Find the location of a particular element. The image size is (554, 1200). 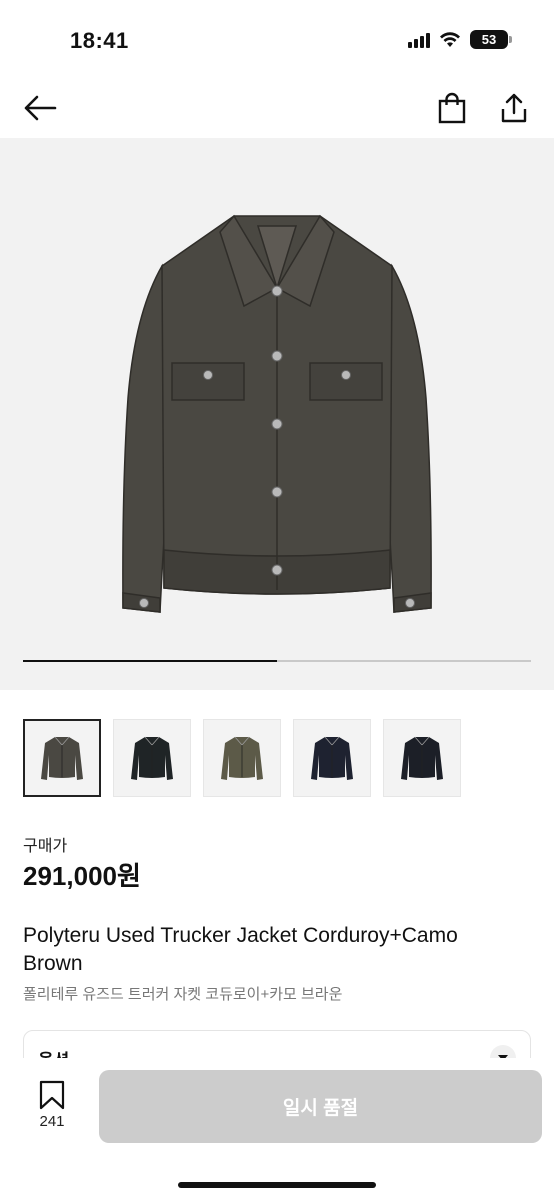

bookmark-icon is located at coordinates (52, 1095).